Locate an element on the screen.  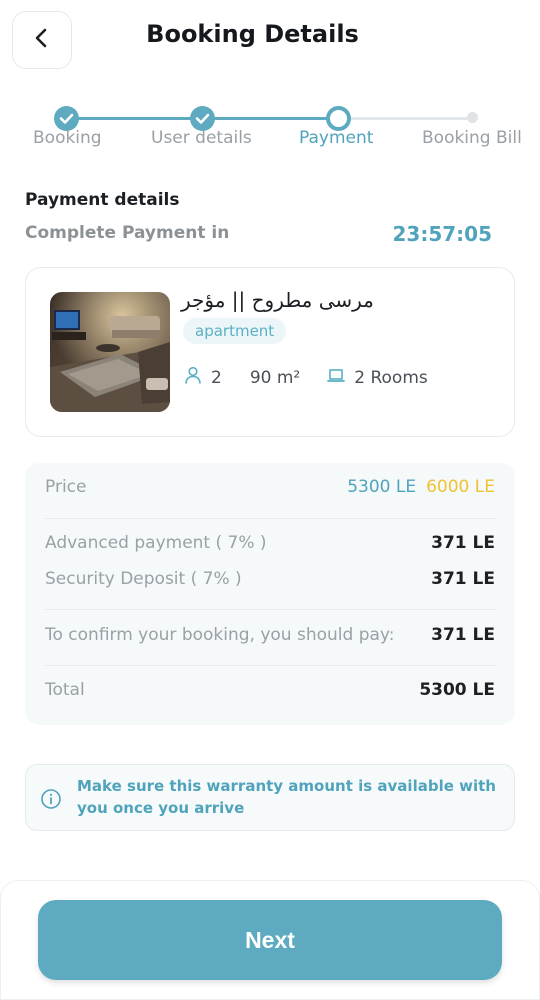
security-deposit-value: 371 LE is located at coordinates (463, 579).